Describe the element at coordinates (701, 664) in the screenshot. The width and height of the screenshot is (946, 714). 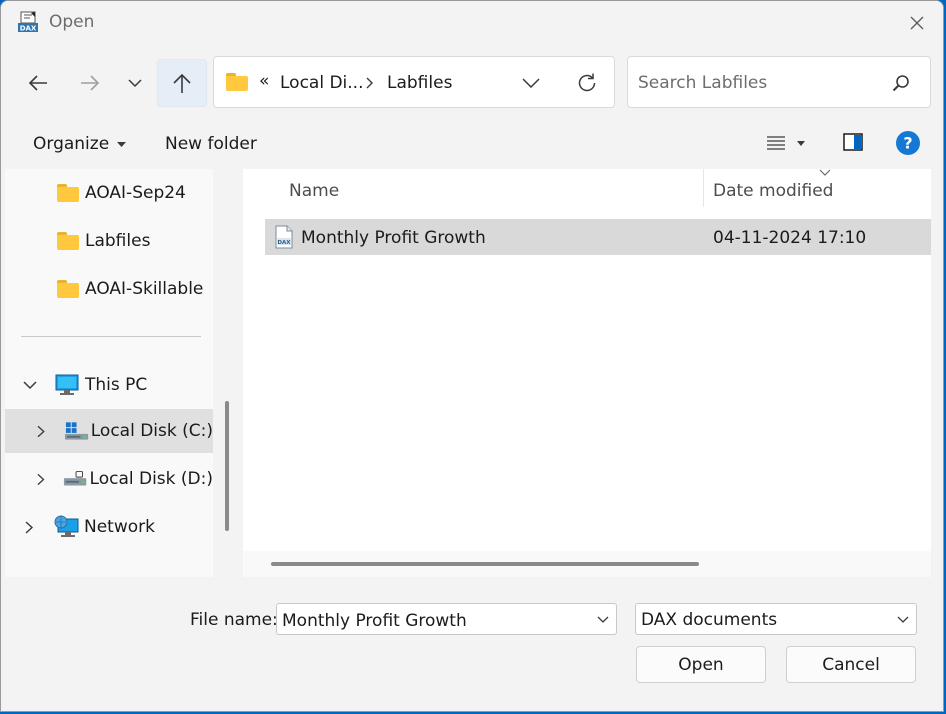
I see `open-button: Open` at that location.